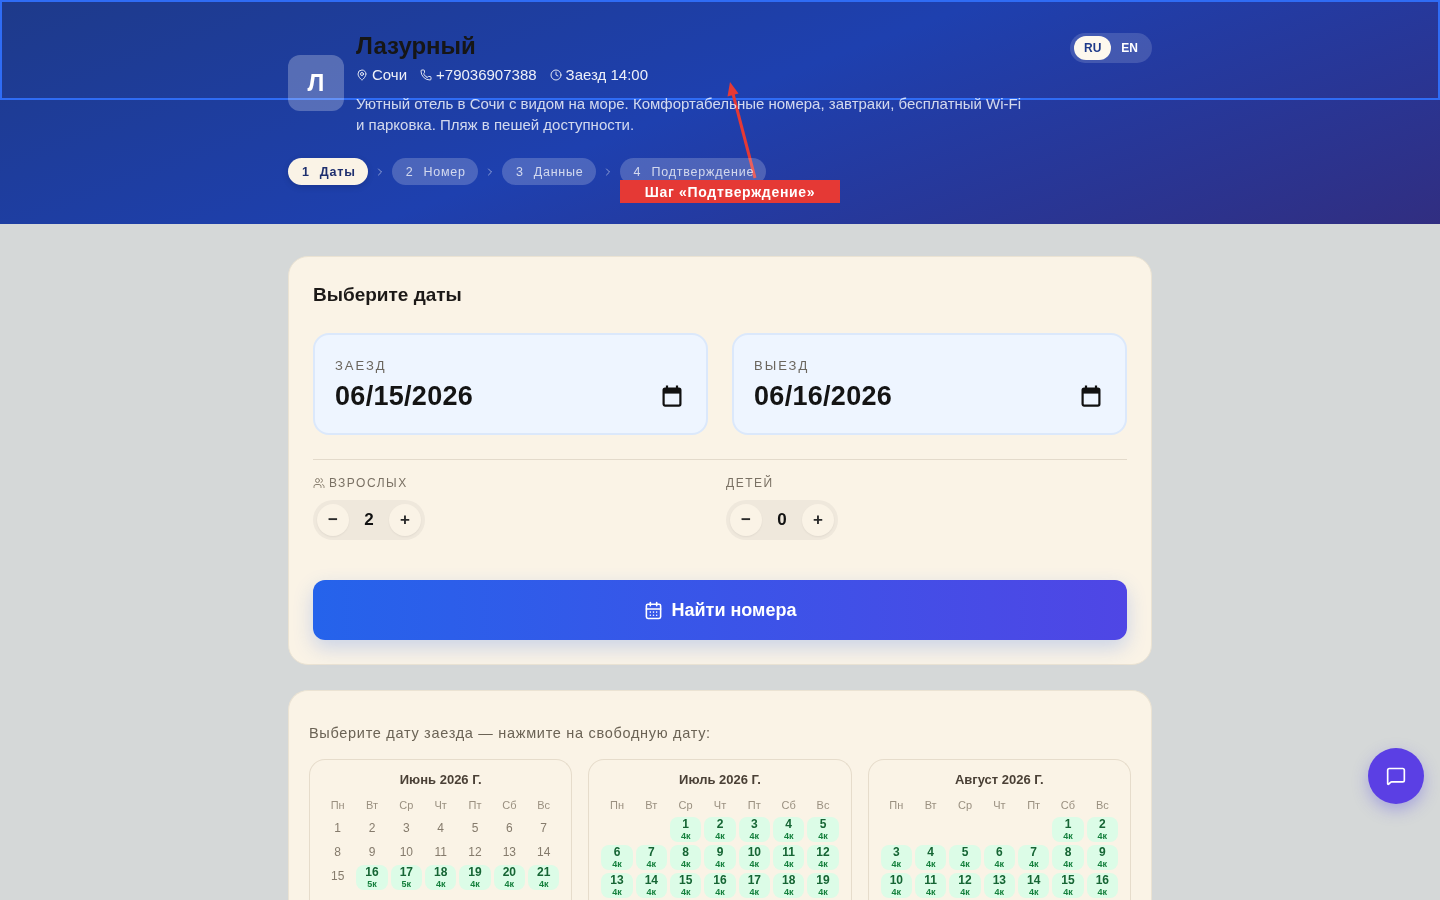  I want to click on day-number: 14, so click(543, 852).